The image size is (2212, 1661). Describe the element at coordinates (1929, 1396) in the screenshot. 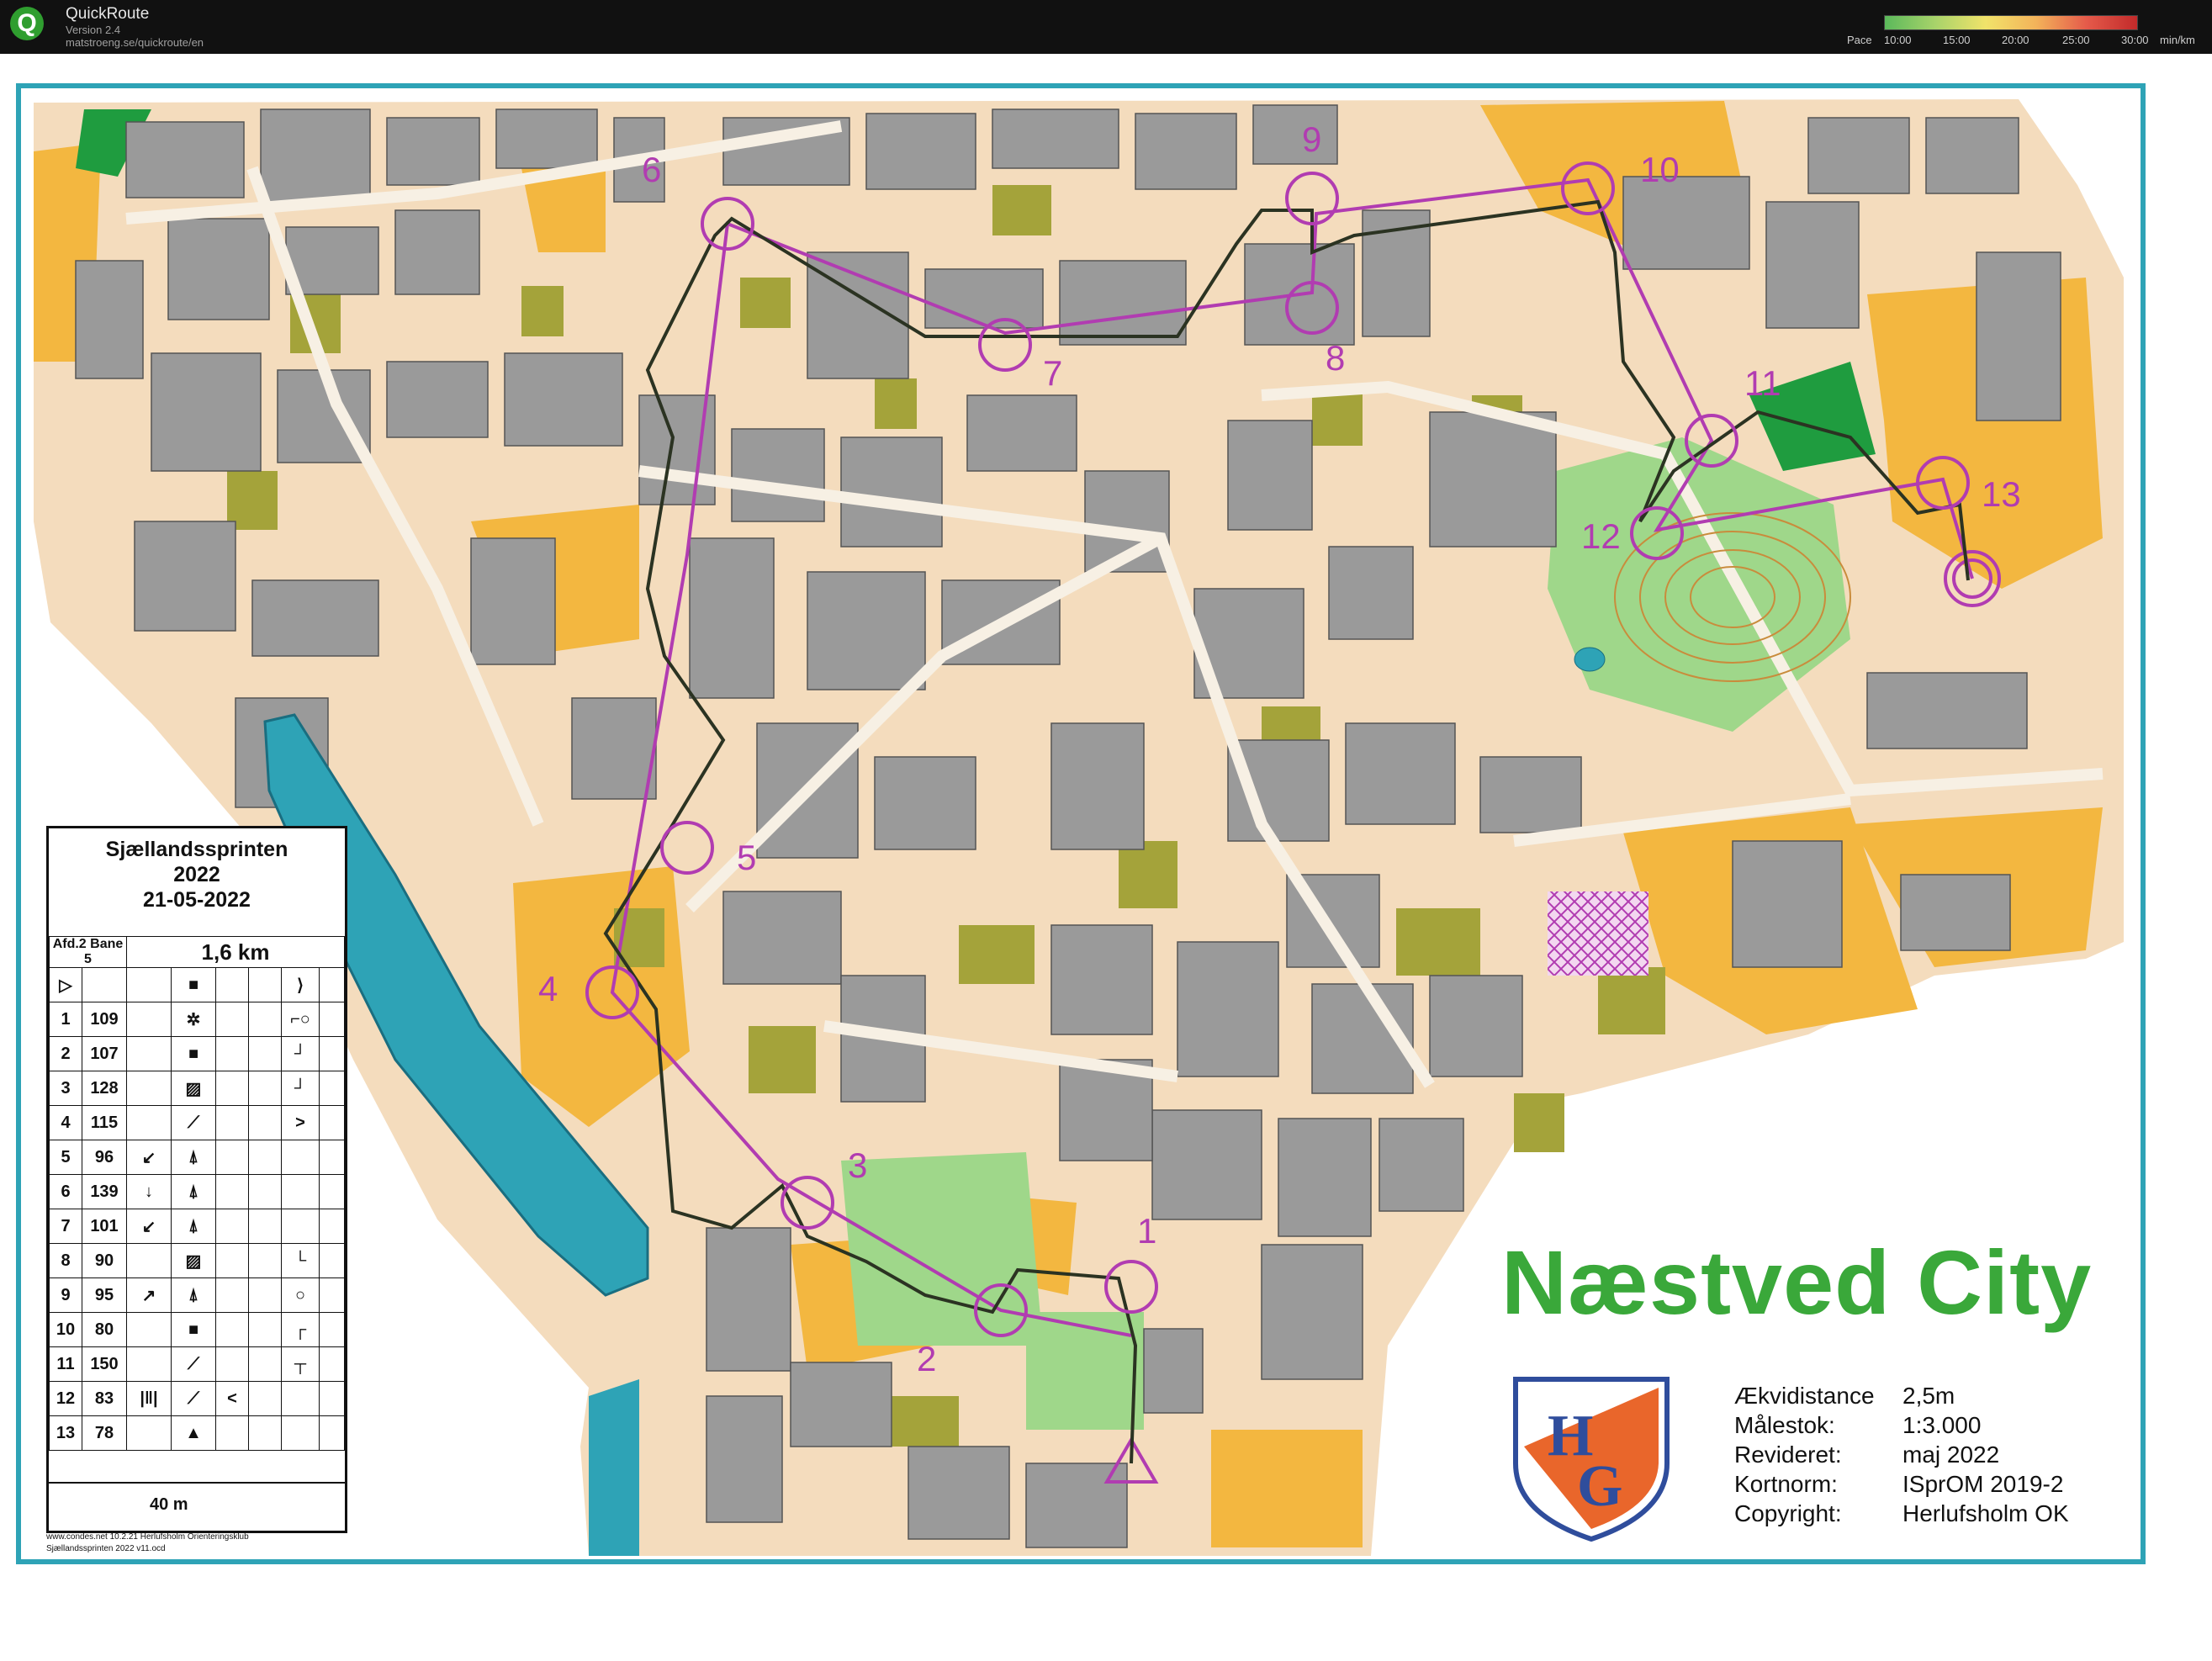

I see `info-value: 2,5m` at that location.